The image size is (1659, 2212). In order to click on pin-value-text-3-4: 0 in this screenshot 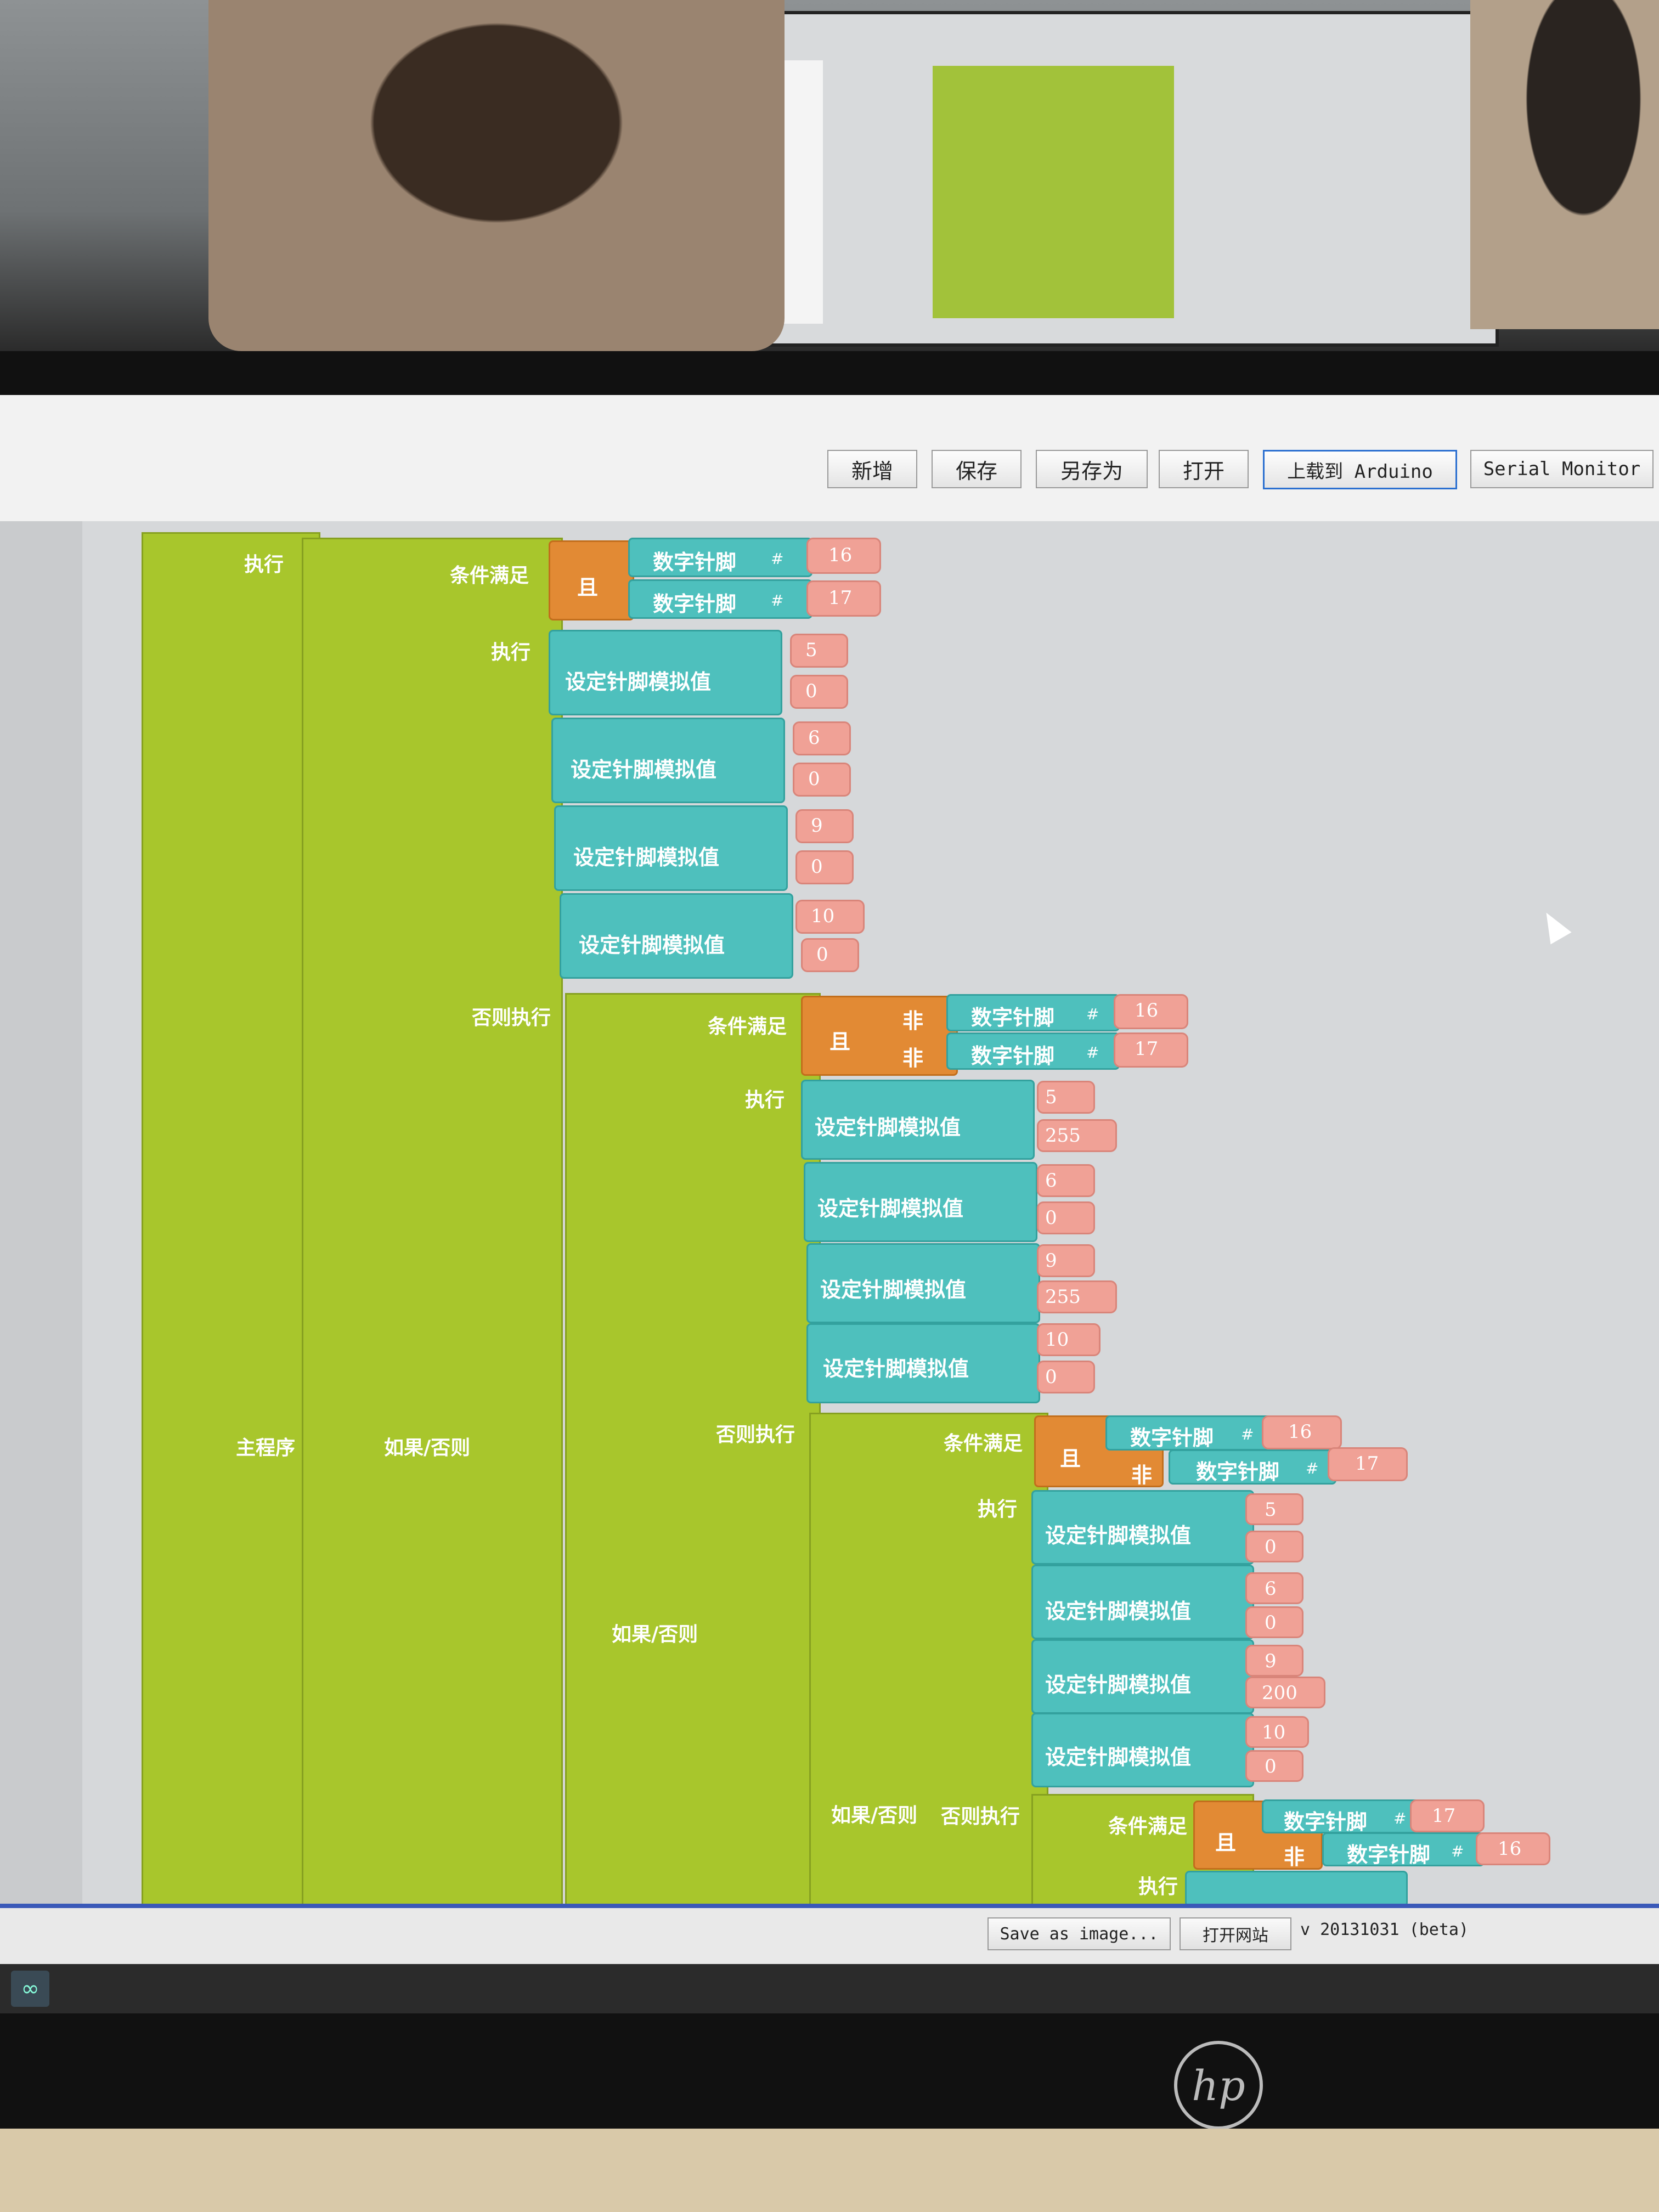, I will do `click(1271, 1767)`.